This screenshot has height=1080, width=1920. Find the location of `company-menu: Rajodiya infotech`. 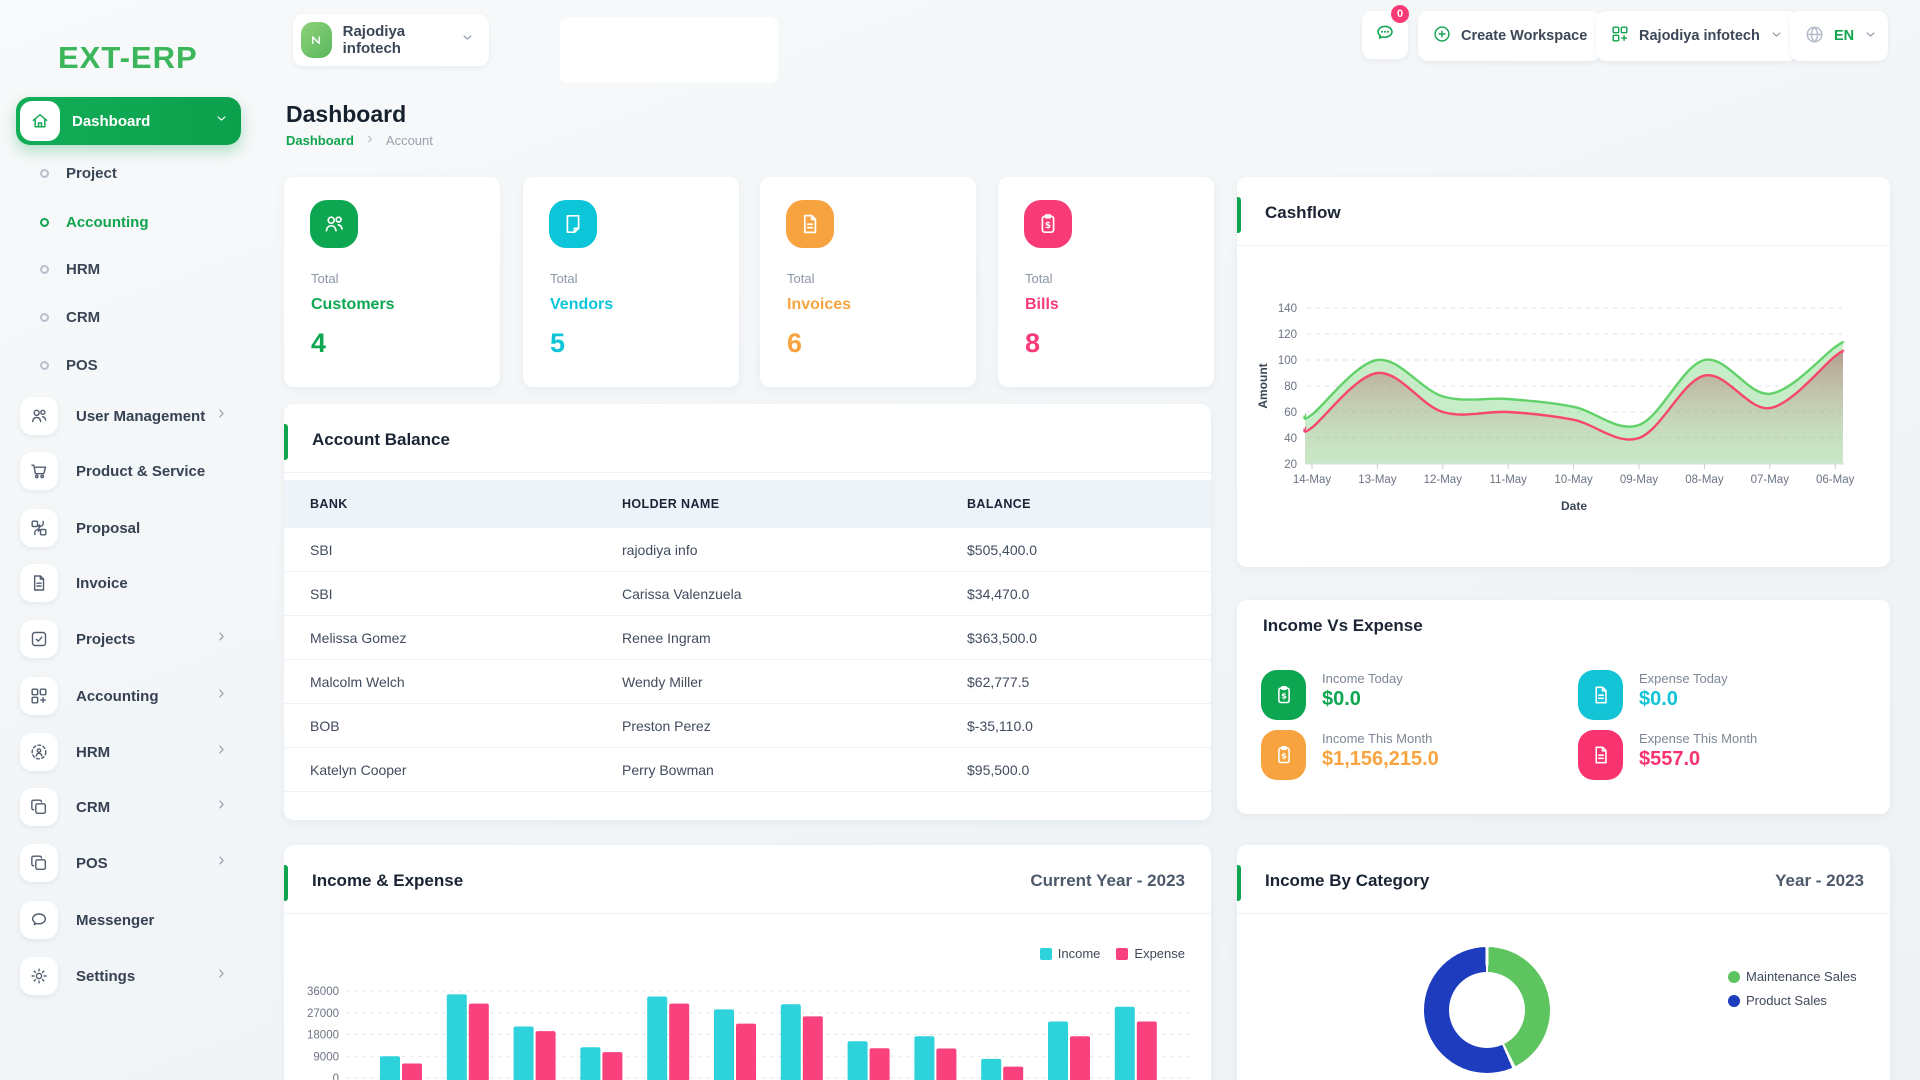

company-menu: Rajodiya infotech is located at coordinates (1697, 36).